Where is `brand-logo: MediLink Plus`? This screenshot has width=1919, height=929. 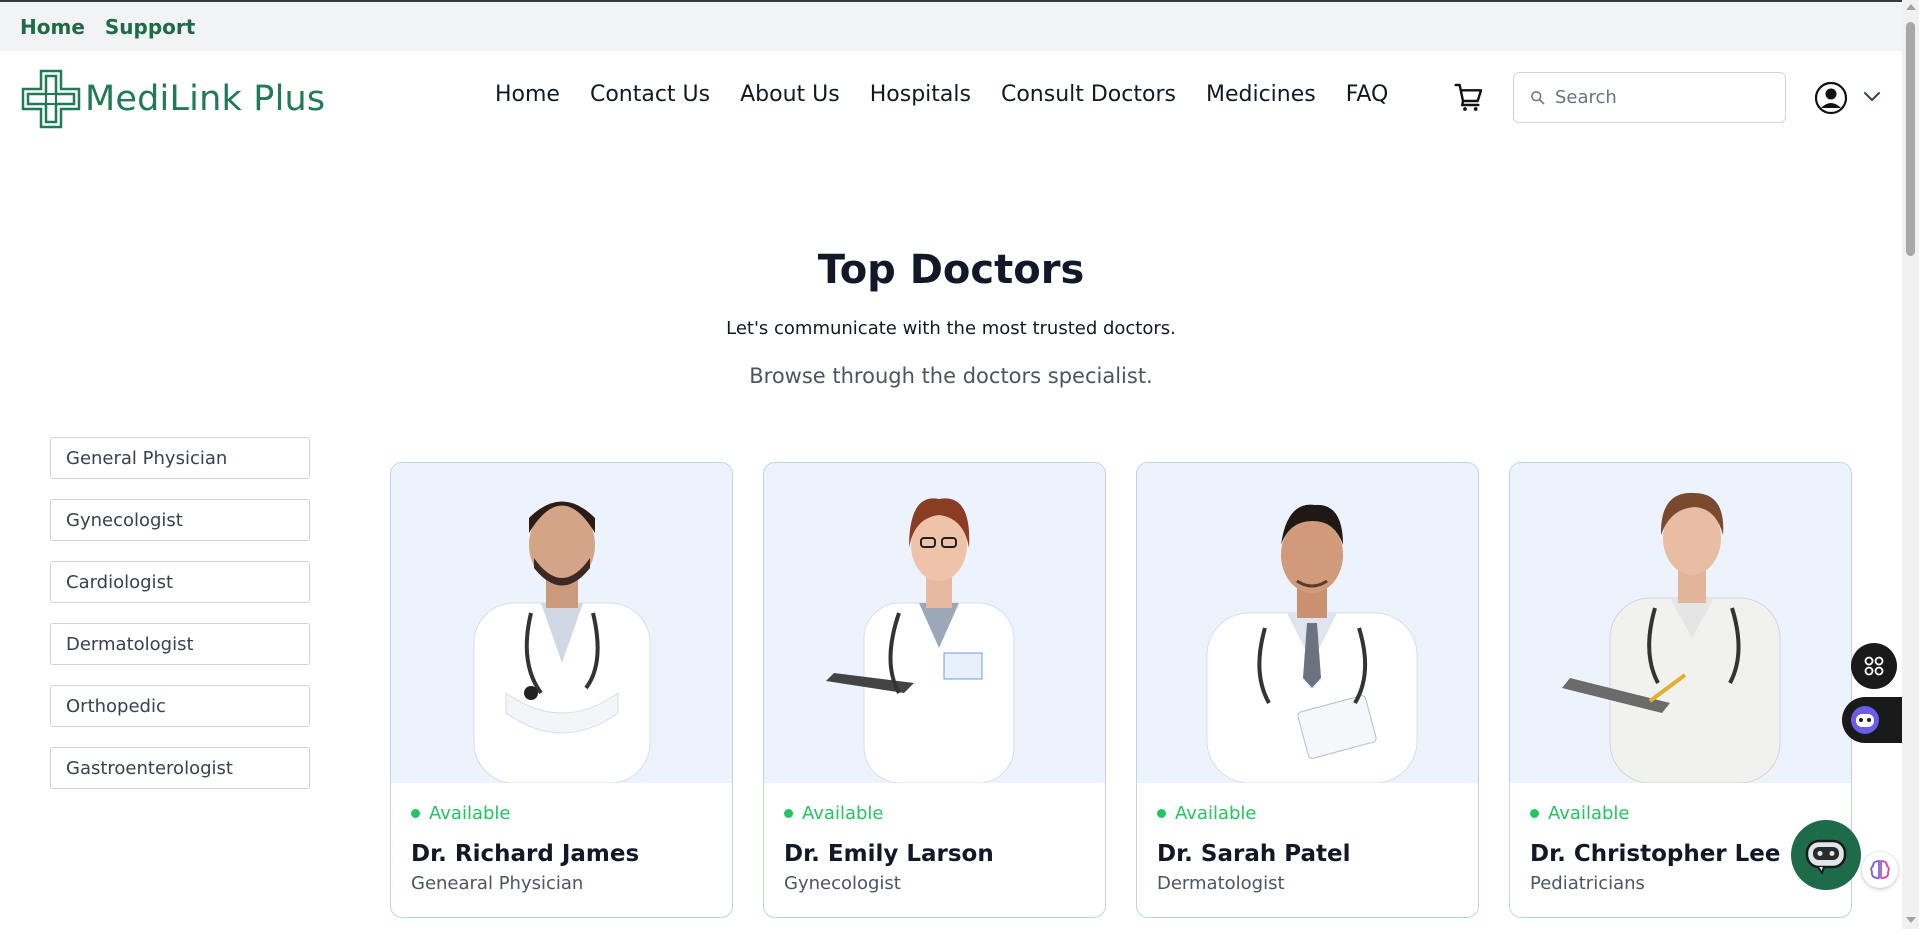
brand-logo: MediLink Plus is located at coordinates (172, 99).